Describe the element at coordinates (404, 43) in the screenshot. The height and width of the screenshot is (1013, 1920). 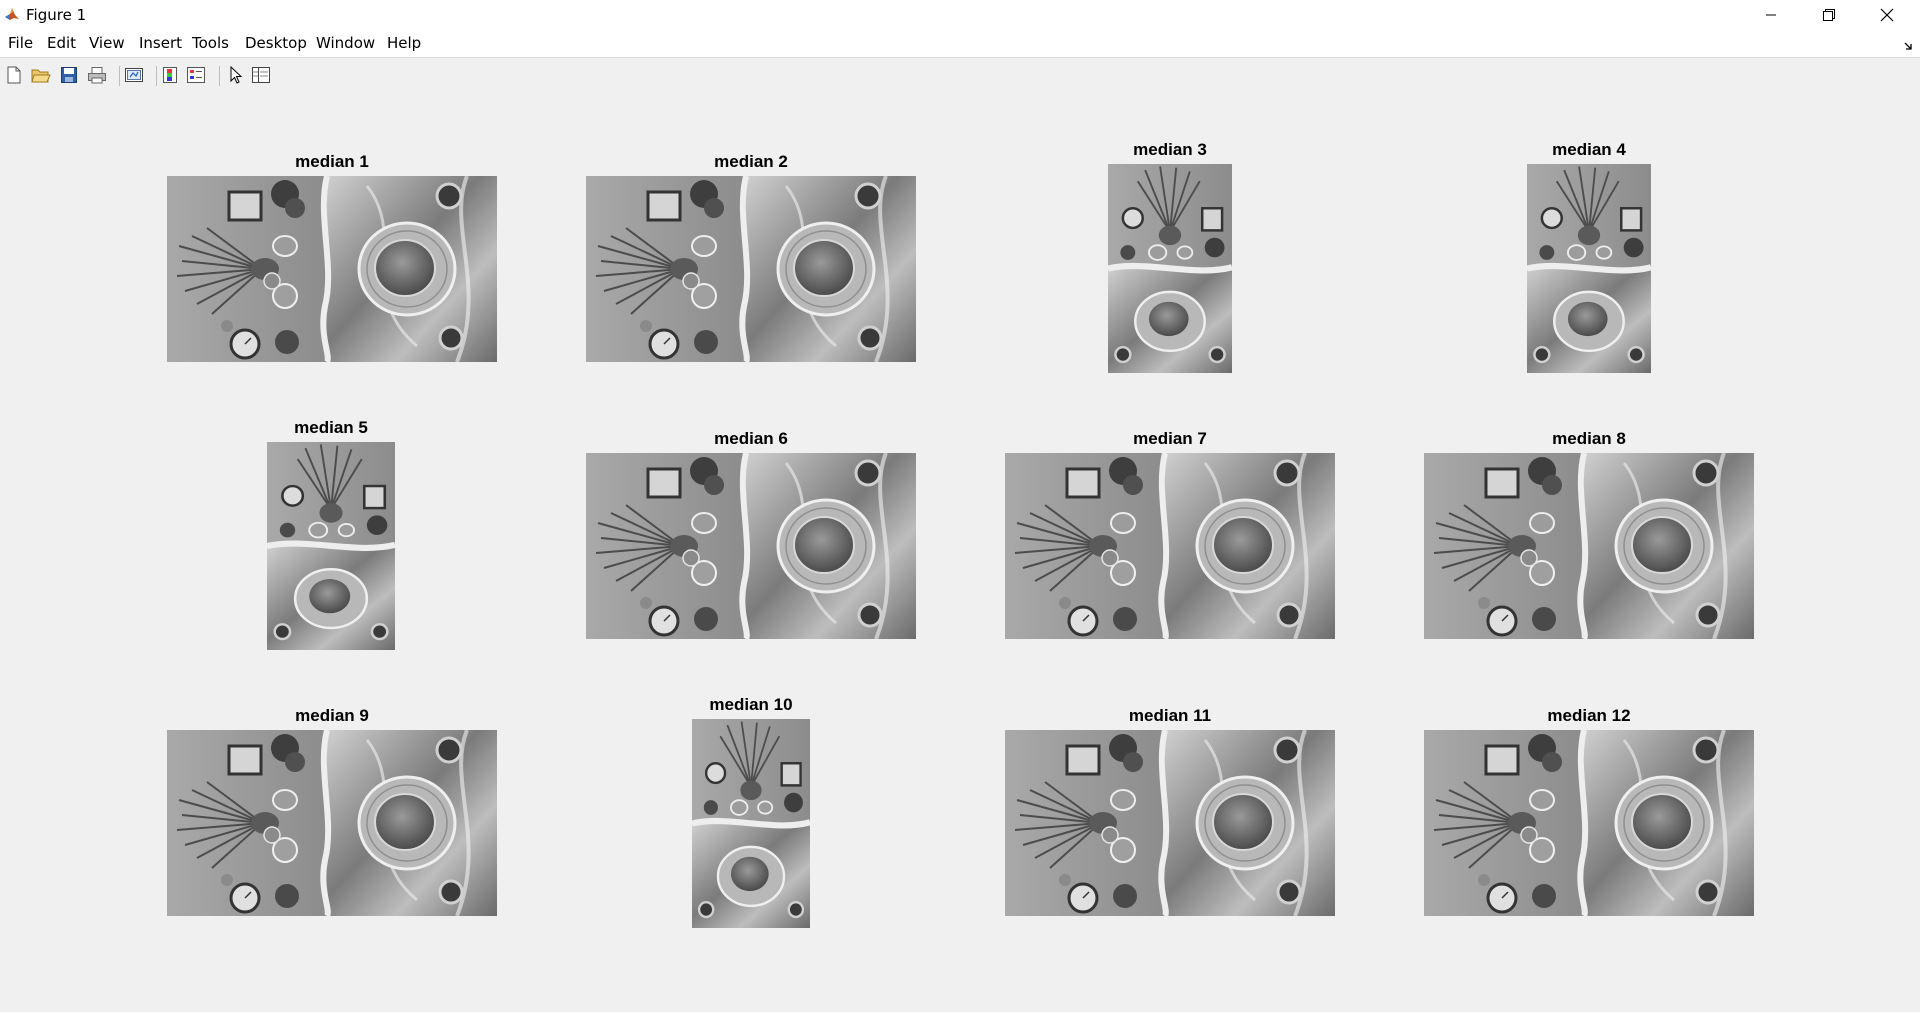
I see `menu-help: Help` at that location.